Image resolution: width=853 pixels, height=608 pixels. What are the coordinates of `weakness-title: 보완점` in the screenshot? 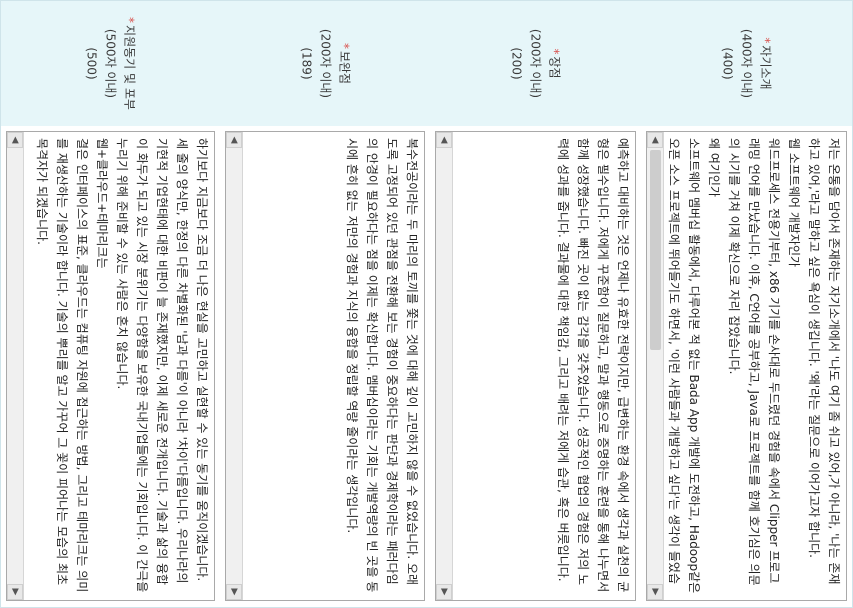 It's located at (344, 67).